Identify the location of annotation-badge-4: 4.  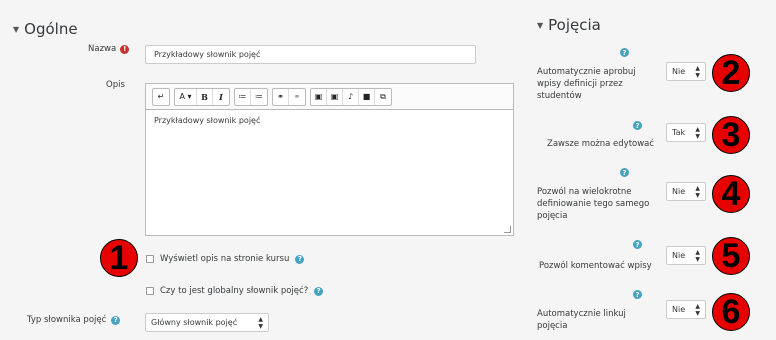
(731, 194).